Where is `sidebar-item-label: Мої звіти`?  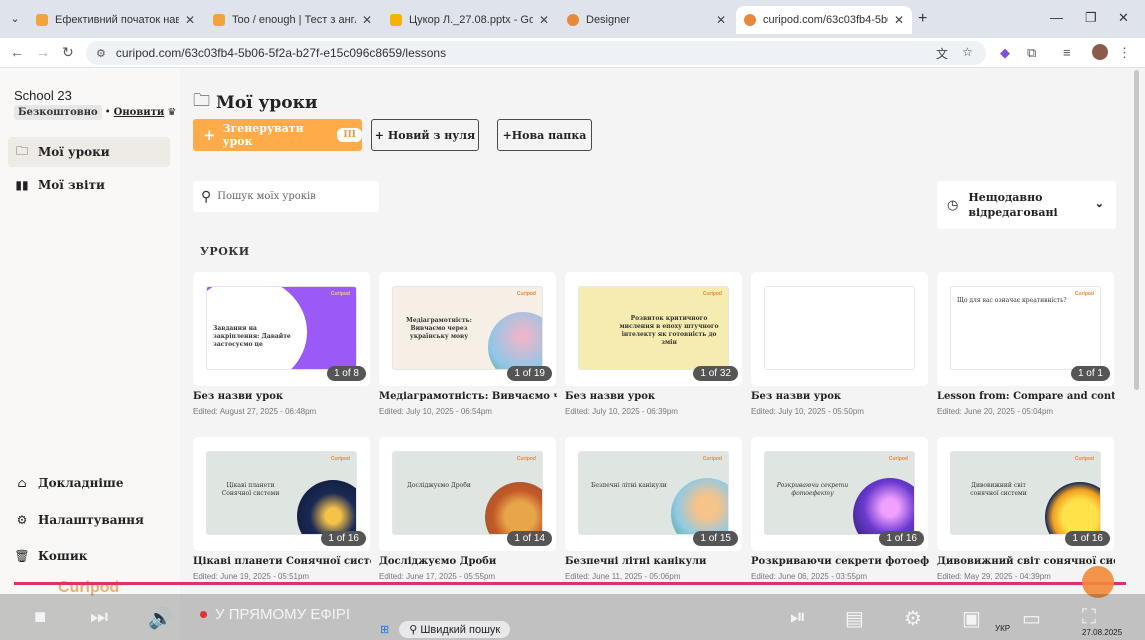 sidebar-item-label: Мої звіти is located at coordinates (71, 185).